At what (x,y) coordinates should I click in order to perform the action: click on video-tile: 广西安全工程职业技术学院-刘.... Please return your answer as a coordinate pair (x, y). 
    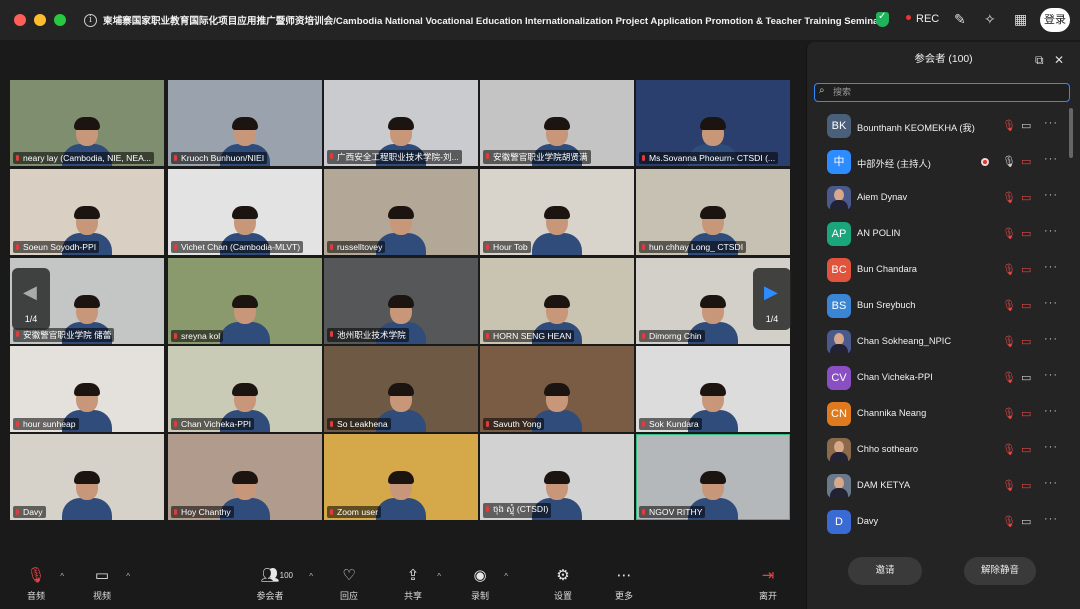
    Looking at the image, I should click on (401, 123).